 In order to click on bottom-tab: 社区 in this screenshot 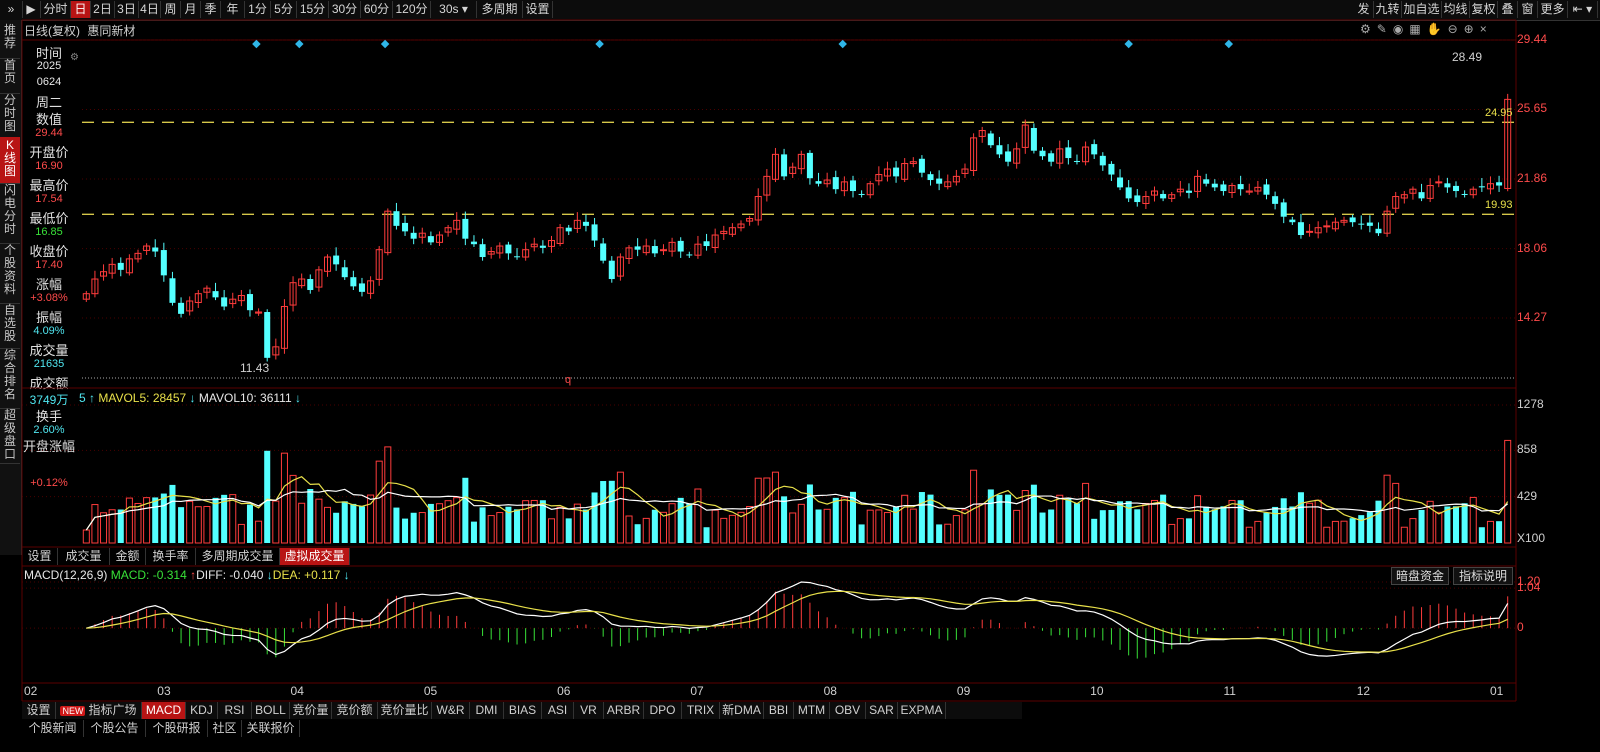, I will do `click(225, 728)`.